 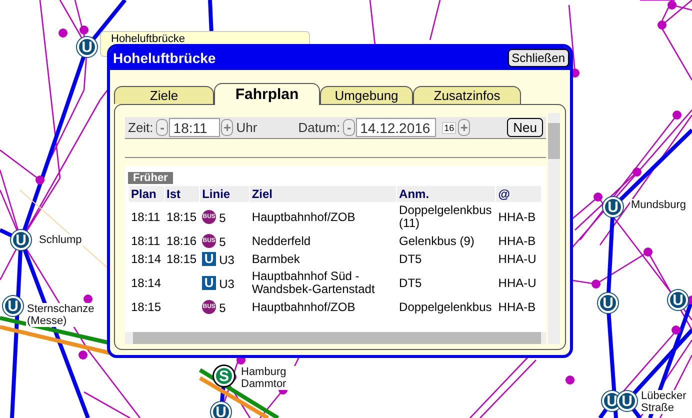 I want to click on station-label: Schlump, so click(x=60, y=240).